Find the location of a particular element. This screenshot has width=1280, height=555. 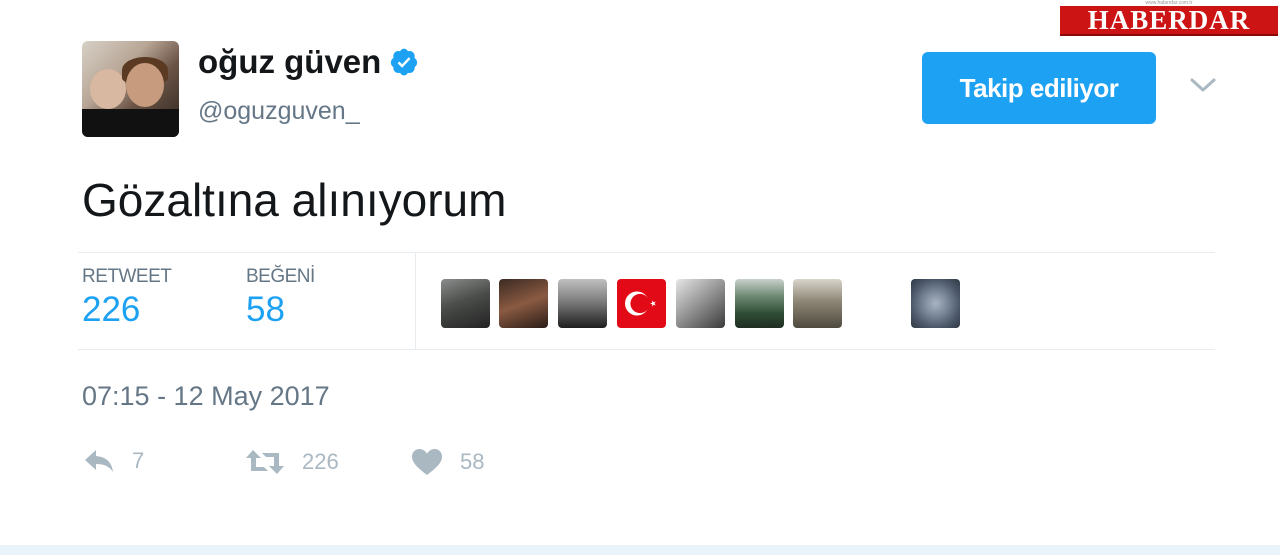

display-name-row: oğuz güven is located at coordinates (308, 62).